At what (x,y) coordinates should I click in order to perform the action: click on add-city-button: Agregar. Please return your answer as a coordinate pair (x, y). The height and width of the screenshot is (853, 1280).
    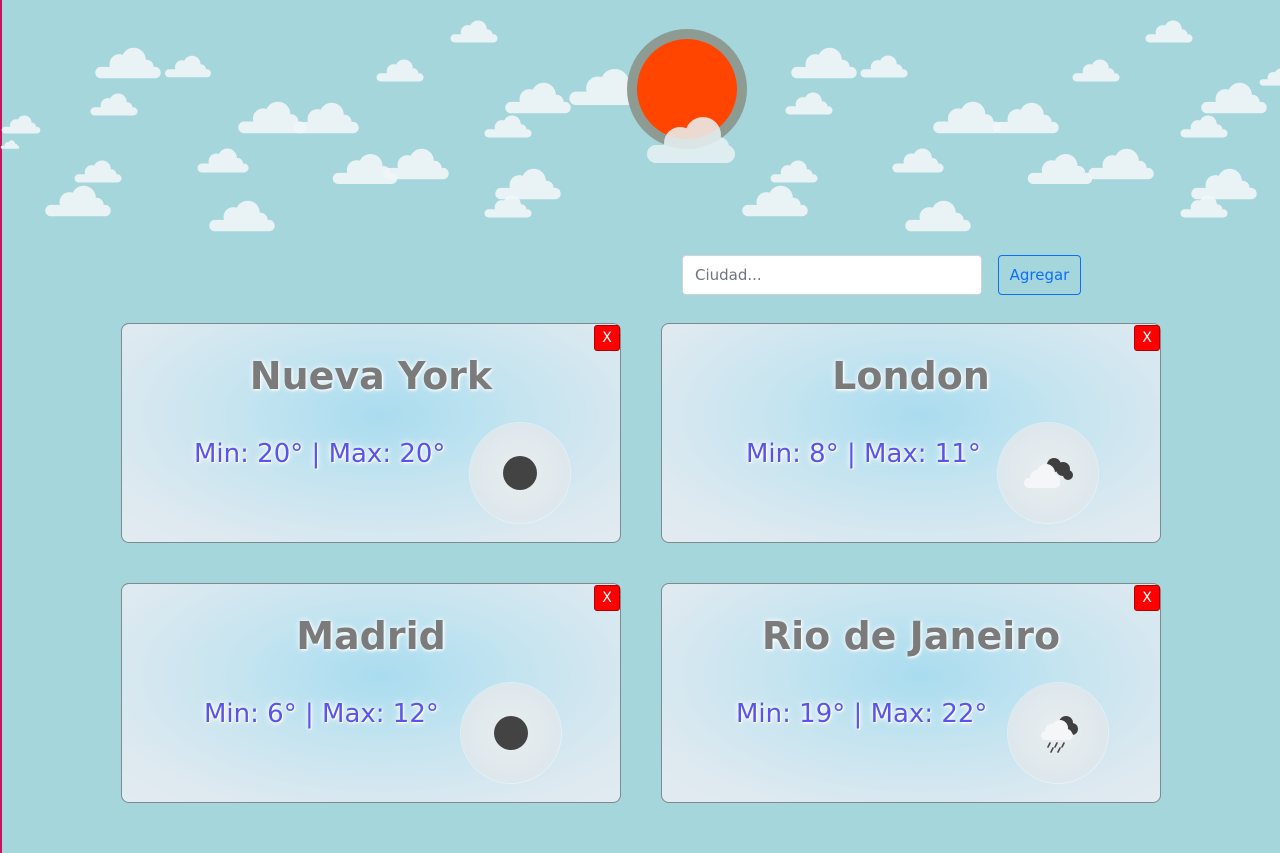
    Looking at the image, I should click on (1039, 275).